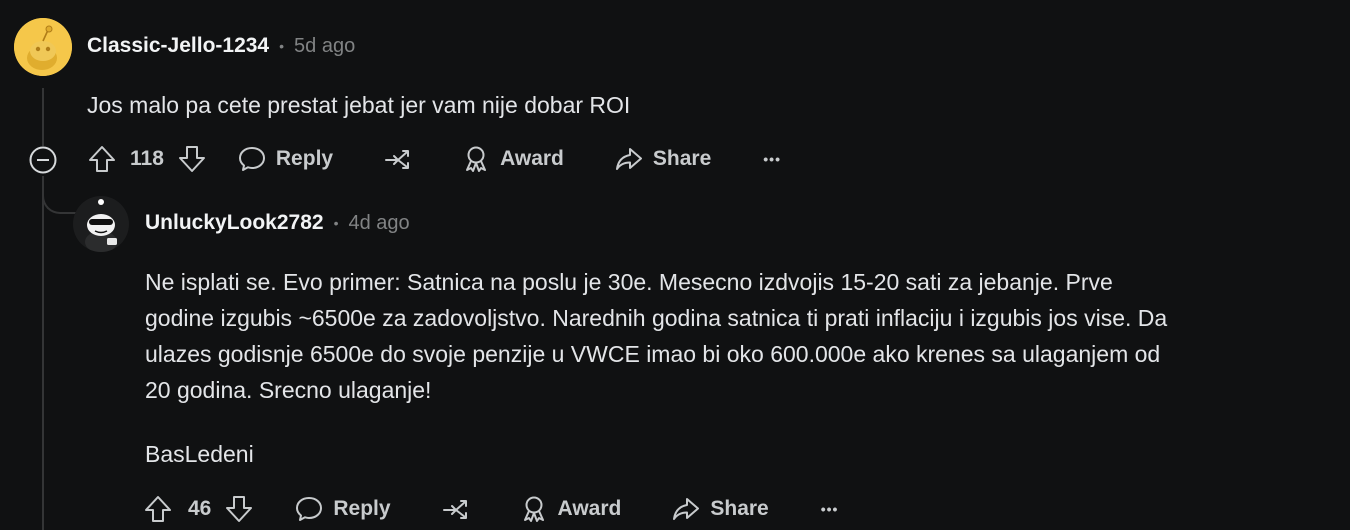 The height and width of the screenshot is (530, 1350). What do you see at coordinates (200, 508) in the screenshot?
I see `vote-count: 46` at bounding box center [200, 508].